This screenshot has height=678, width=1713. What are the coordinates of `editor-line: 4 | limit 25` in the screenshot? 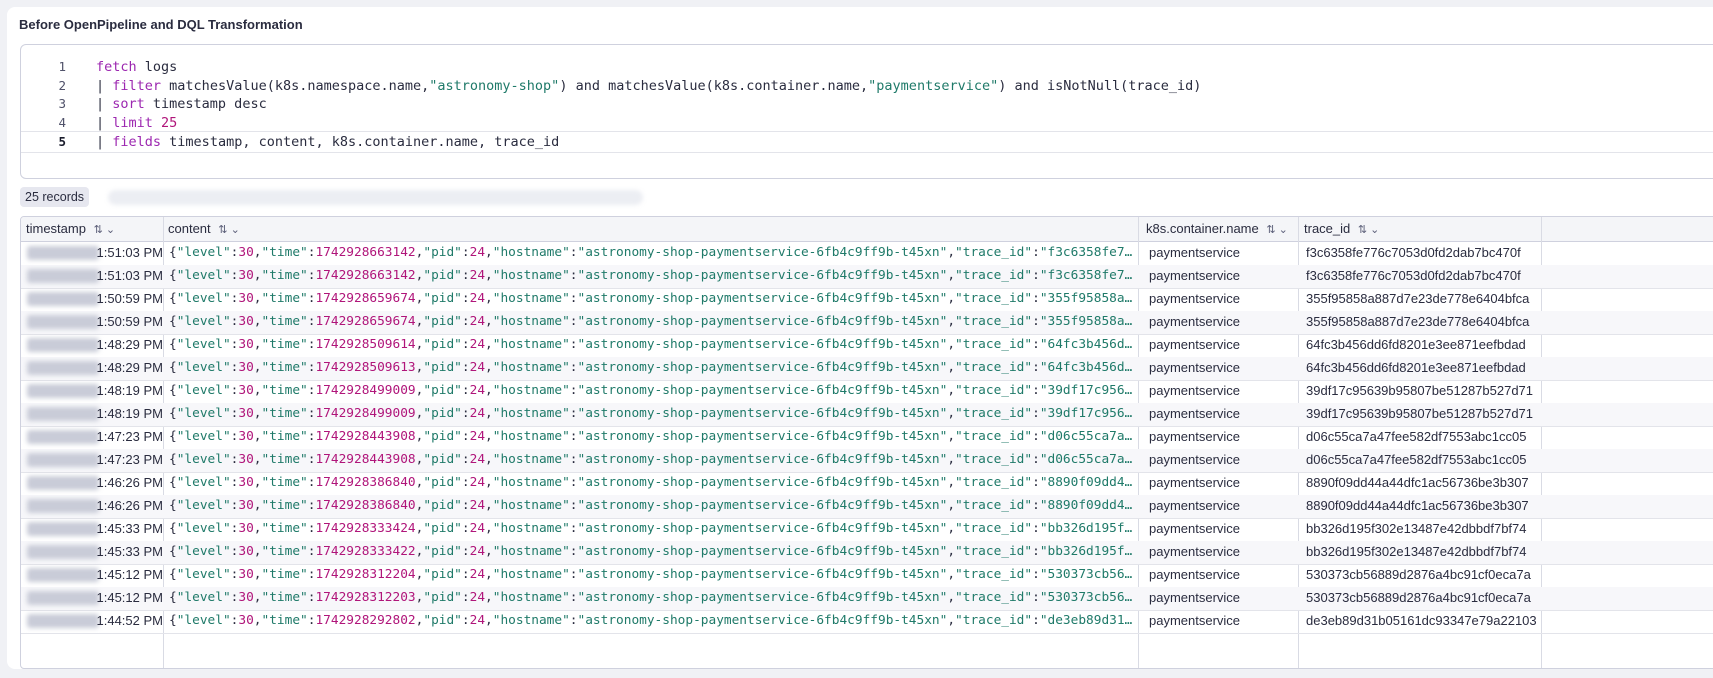 It's located at (867, 123).